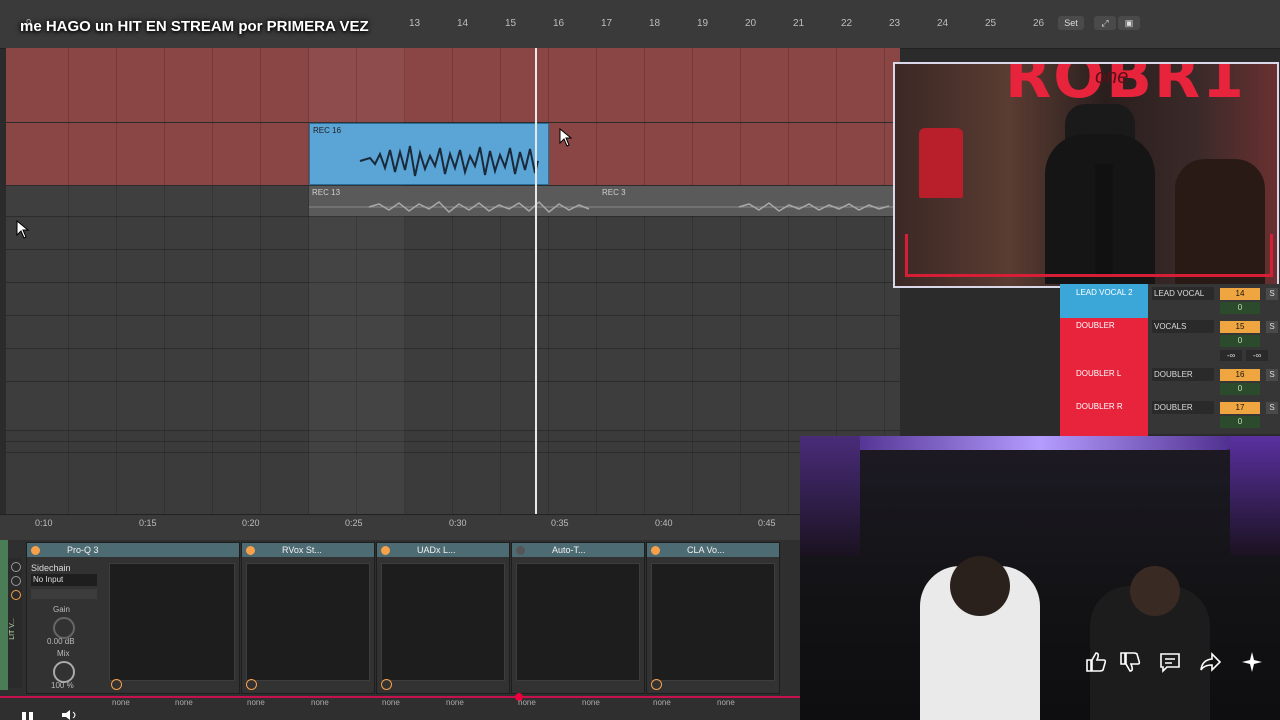  Describe the element at coordinates (133, 550) in the screenshot. I see `device-title: Pro-Q 3` at that location.